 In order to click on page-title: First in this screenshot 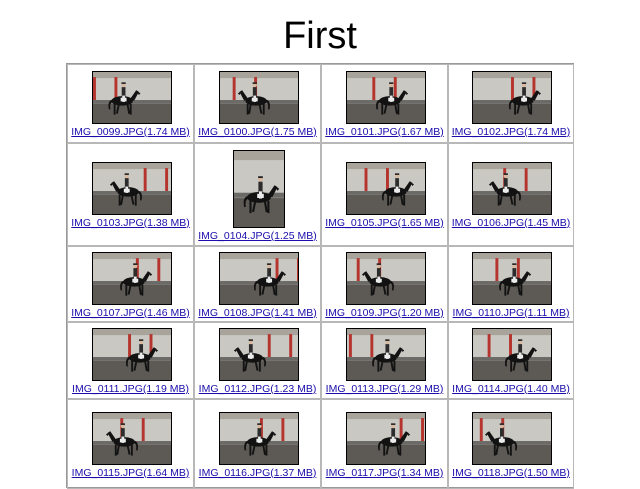, I will do `click(320, 36)`.